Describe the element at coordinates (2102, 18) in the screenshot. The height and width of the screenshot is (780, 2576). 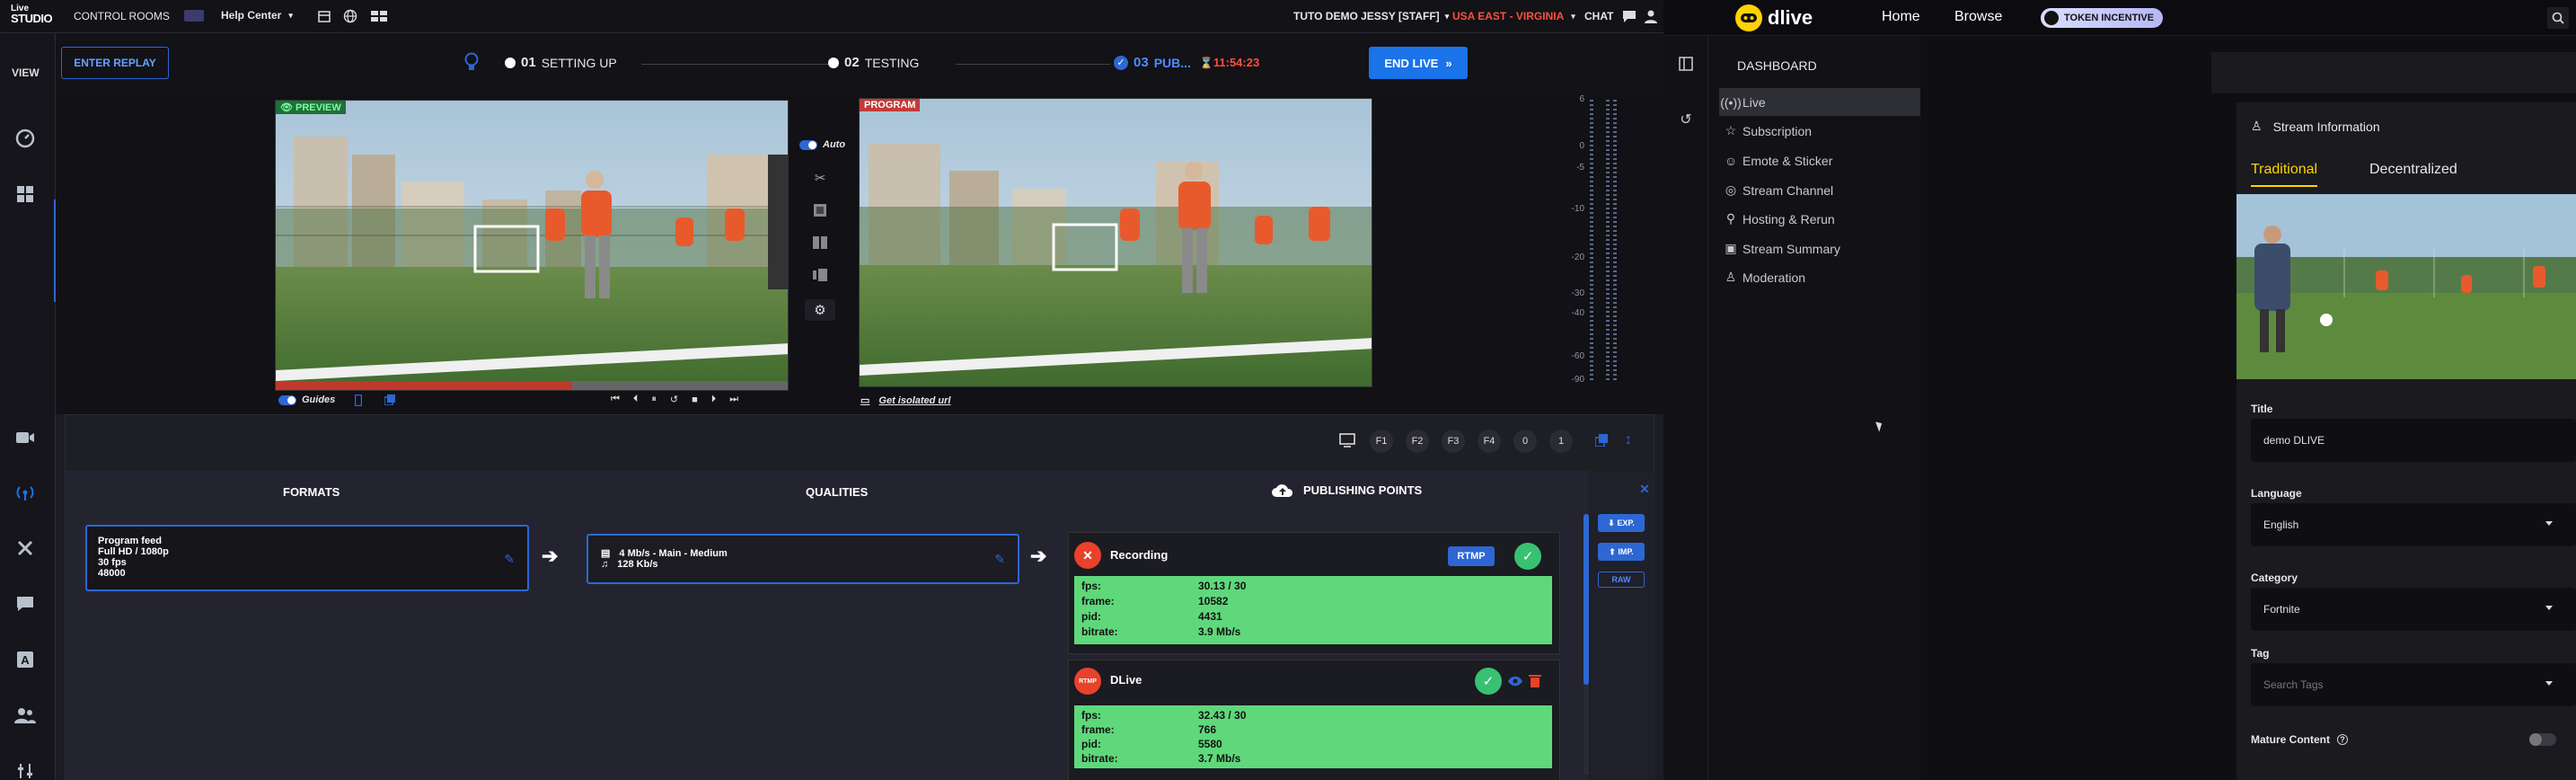
I see `token-incentive-button: TOKEN INCENTIVE` at that location.